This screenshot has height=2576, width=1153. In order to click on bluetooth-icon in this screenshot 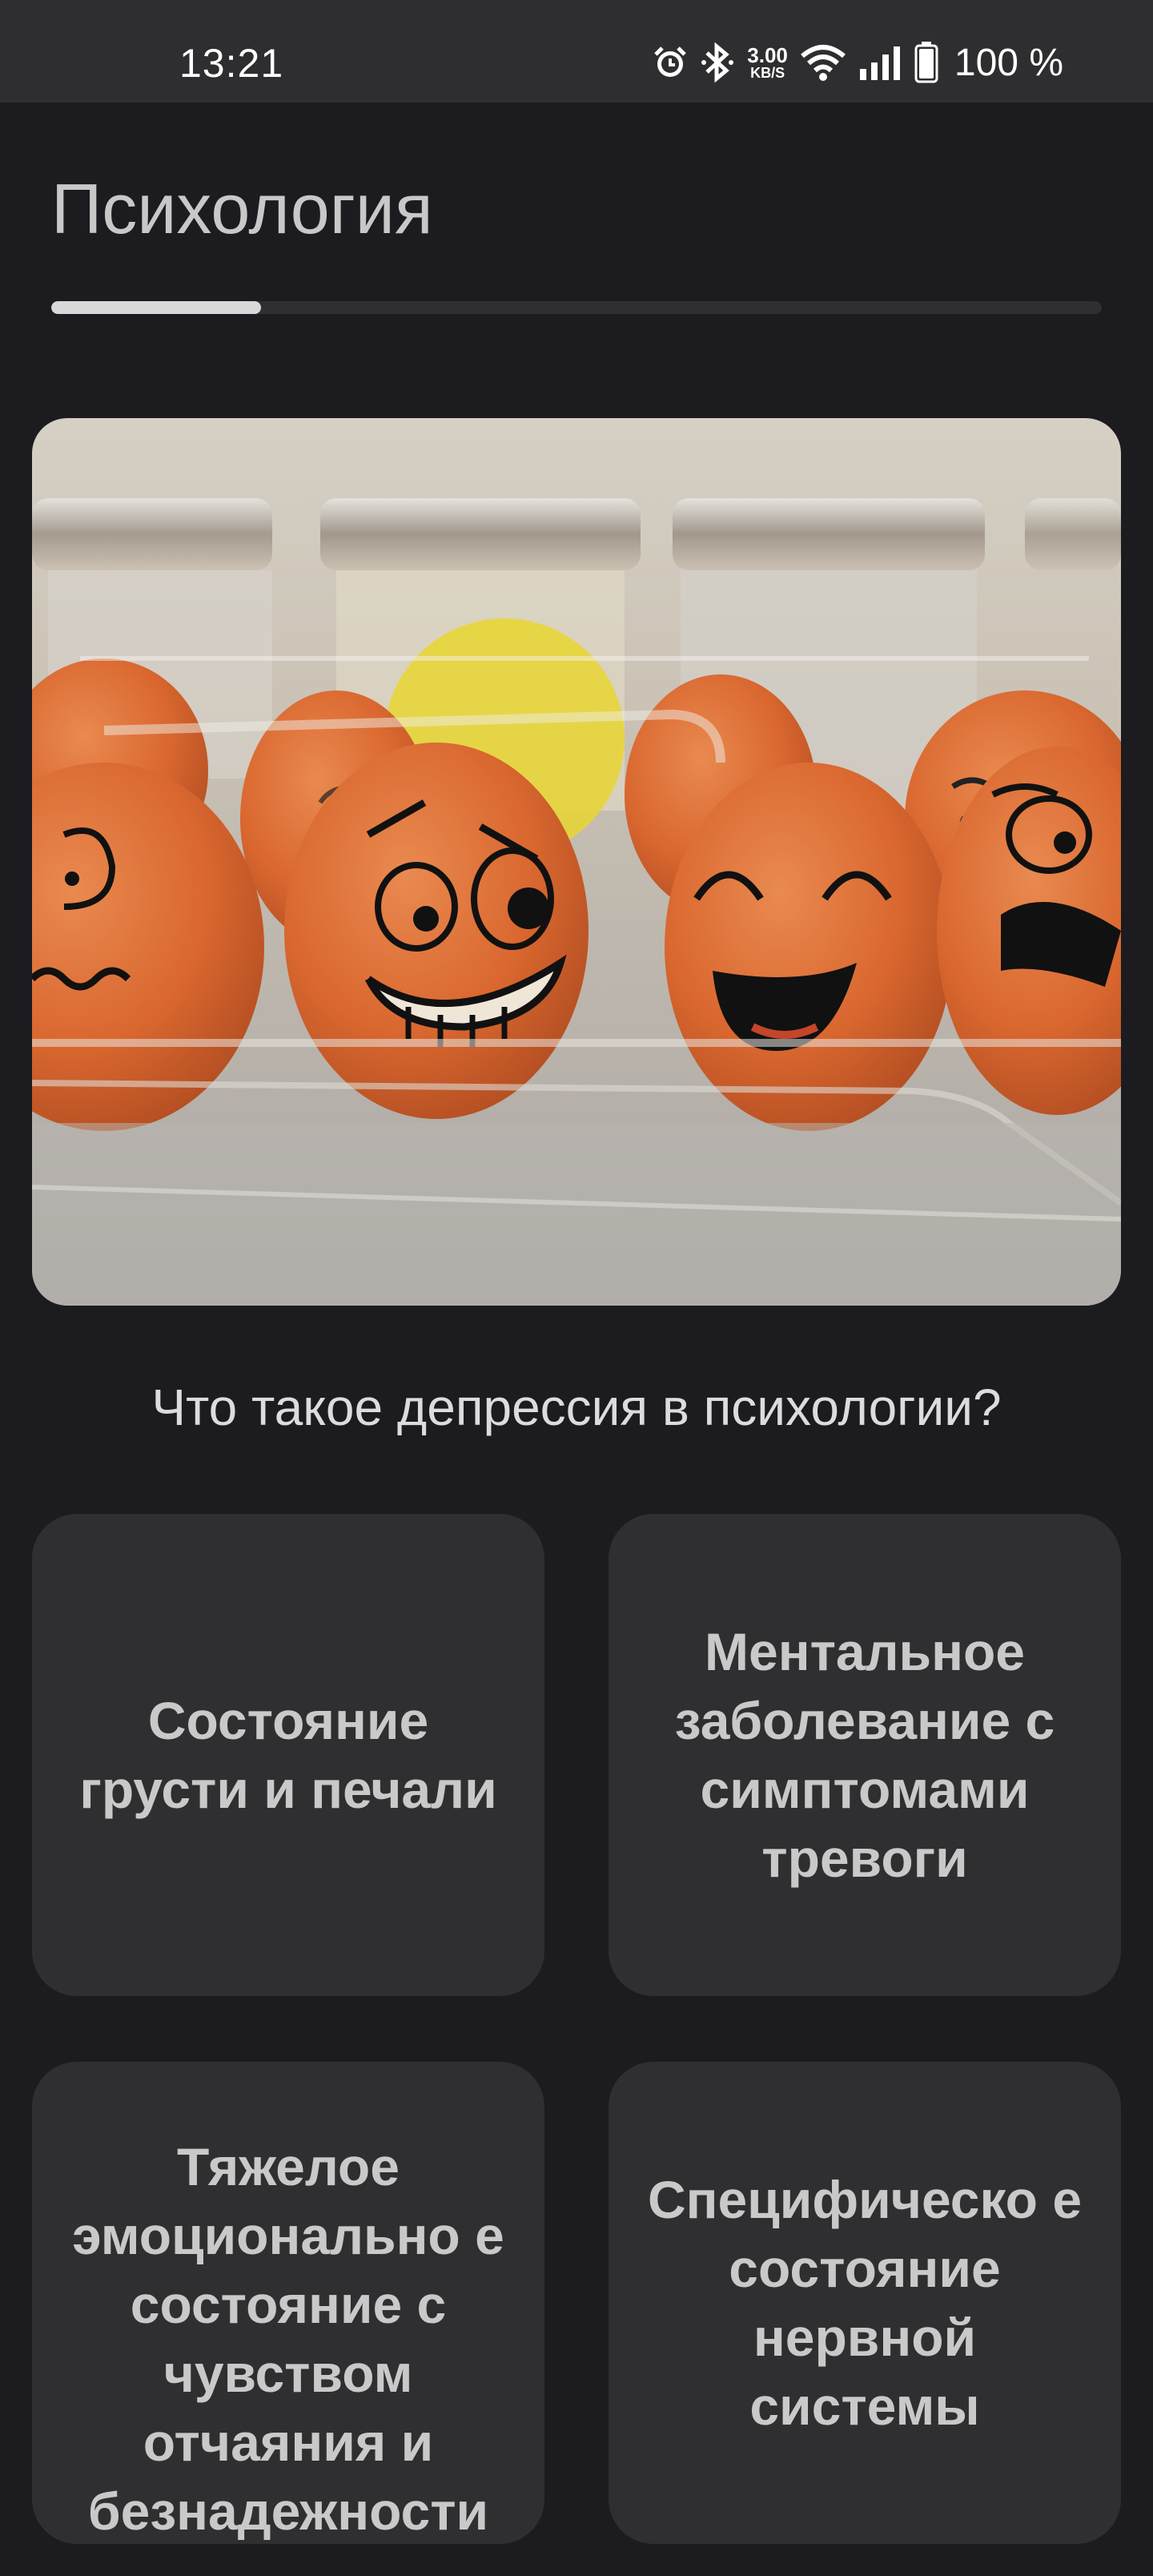, I will do `click(718, 62)`.